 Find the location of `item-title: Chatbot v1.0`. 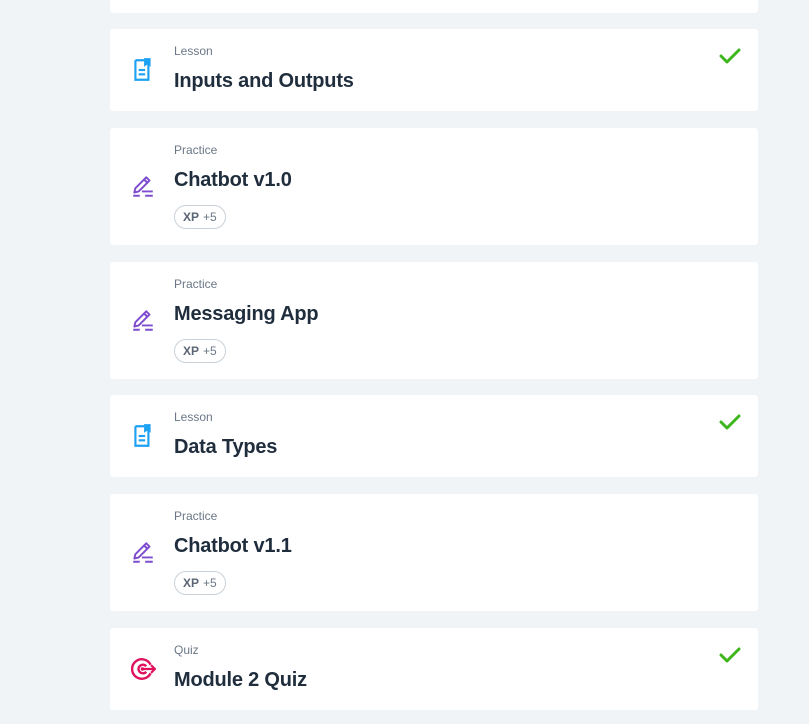

item-title: Chatbot v1.0 is located at coordinates (233, 180).